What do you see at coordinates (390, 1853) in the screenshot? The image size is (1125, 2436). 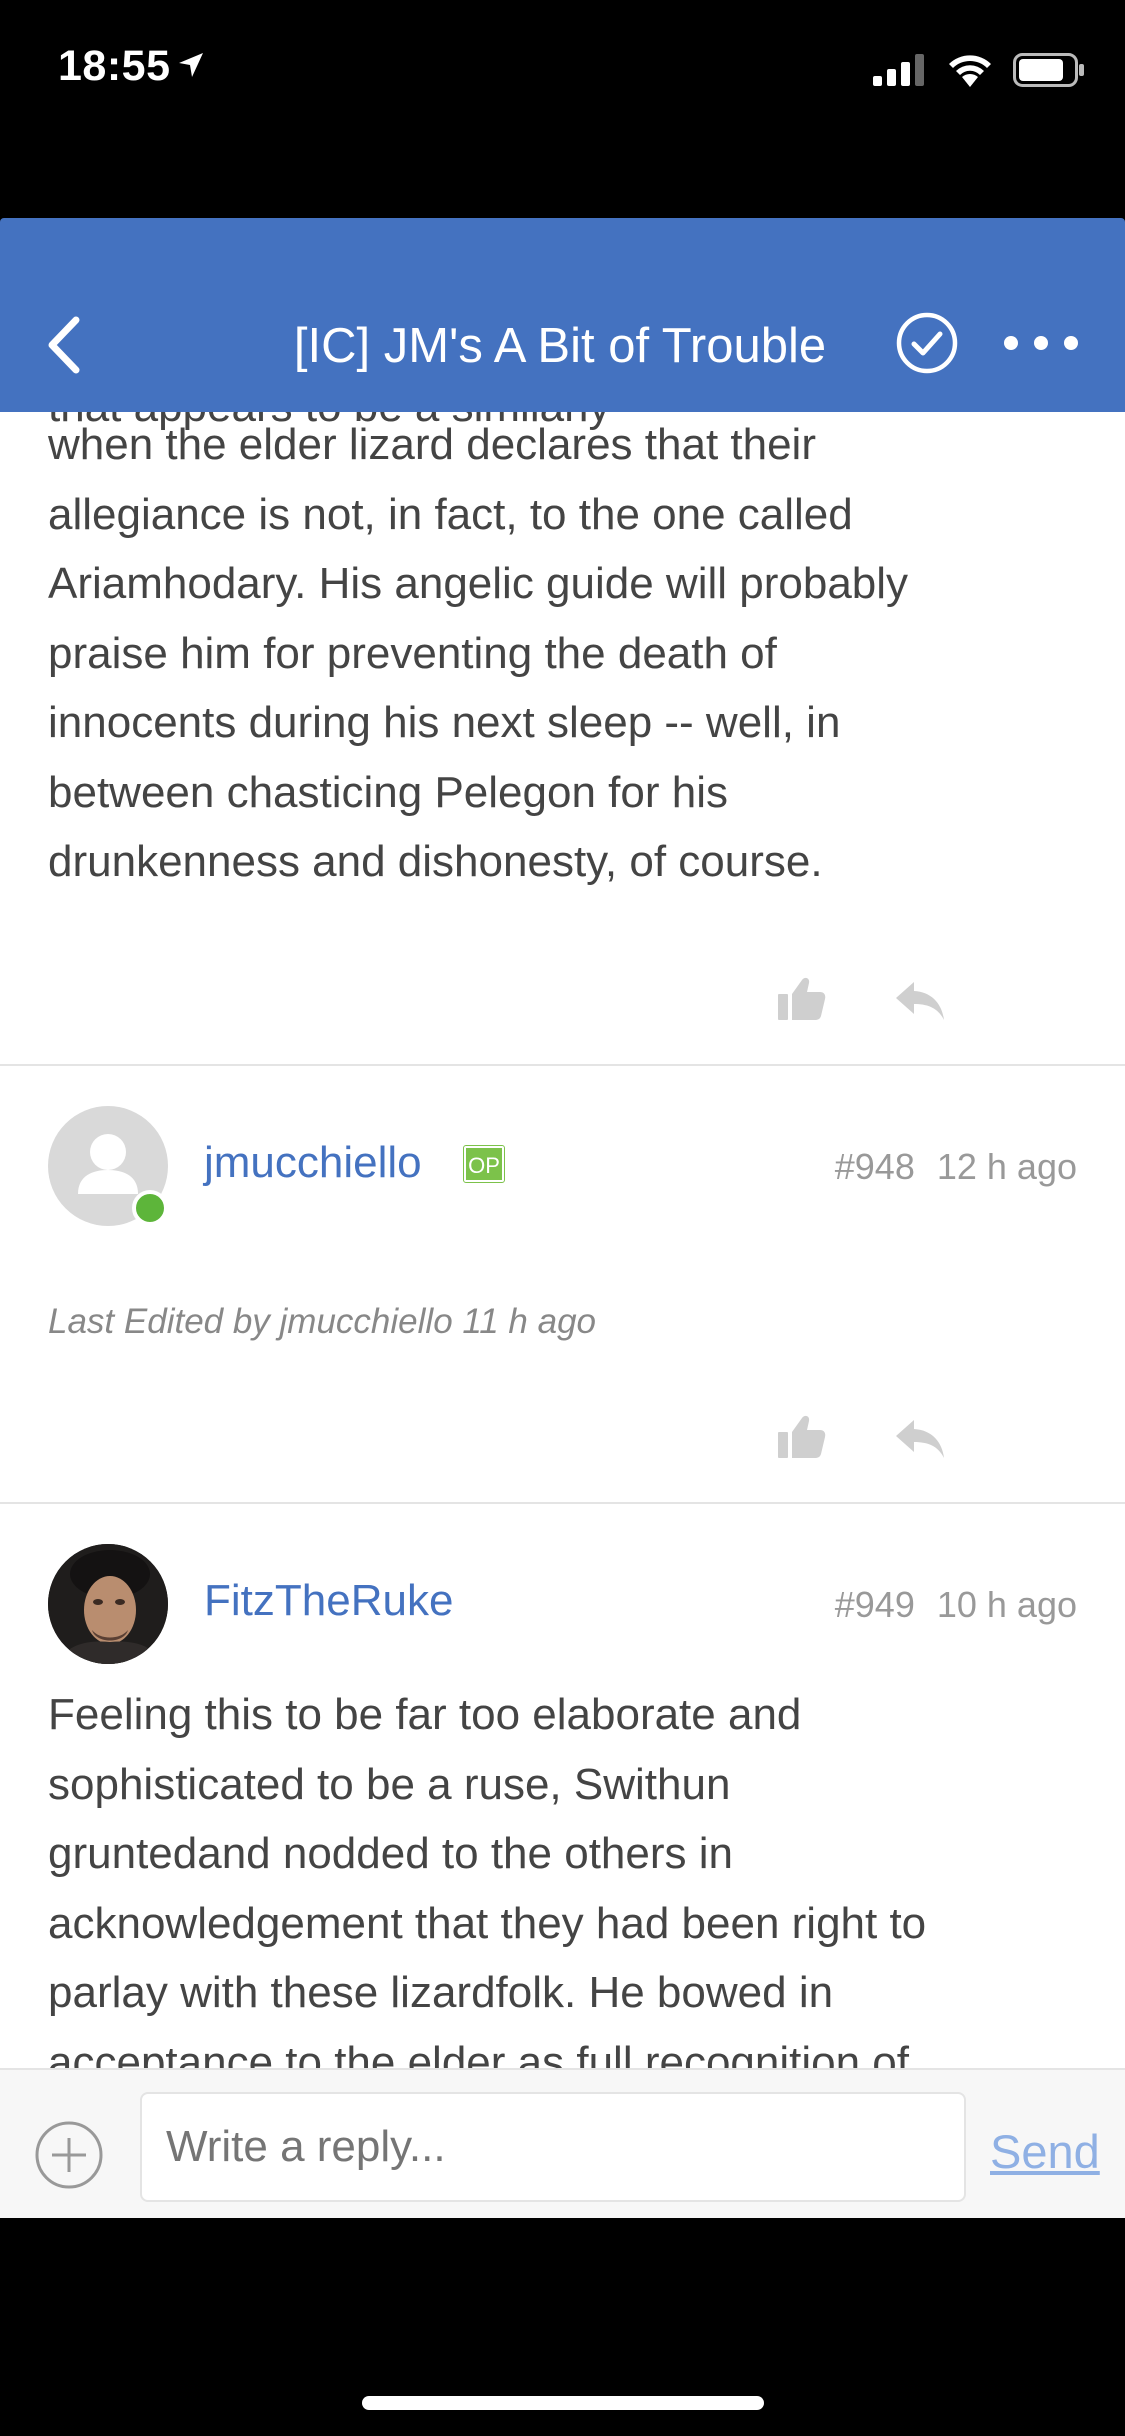 I see `post-line: gruntedand nodded to the others in` at bounding box center [390, 1853].